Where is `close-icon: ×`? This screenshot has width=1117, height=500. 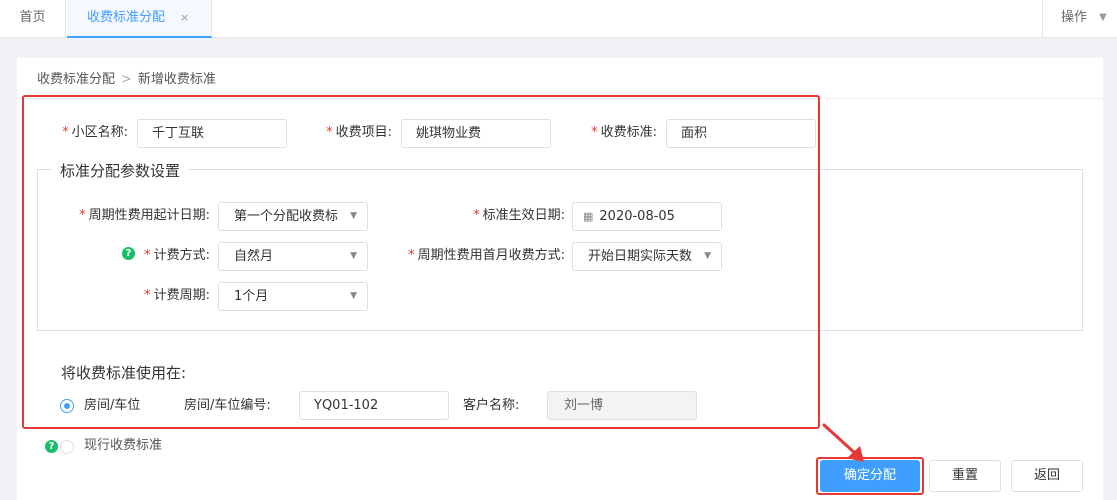
close-icon: × is located at coordinates (184, 18).